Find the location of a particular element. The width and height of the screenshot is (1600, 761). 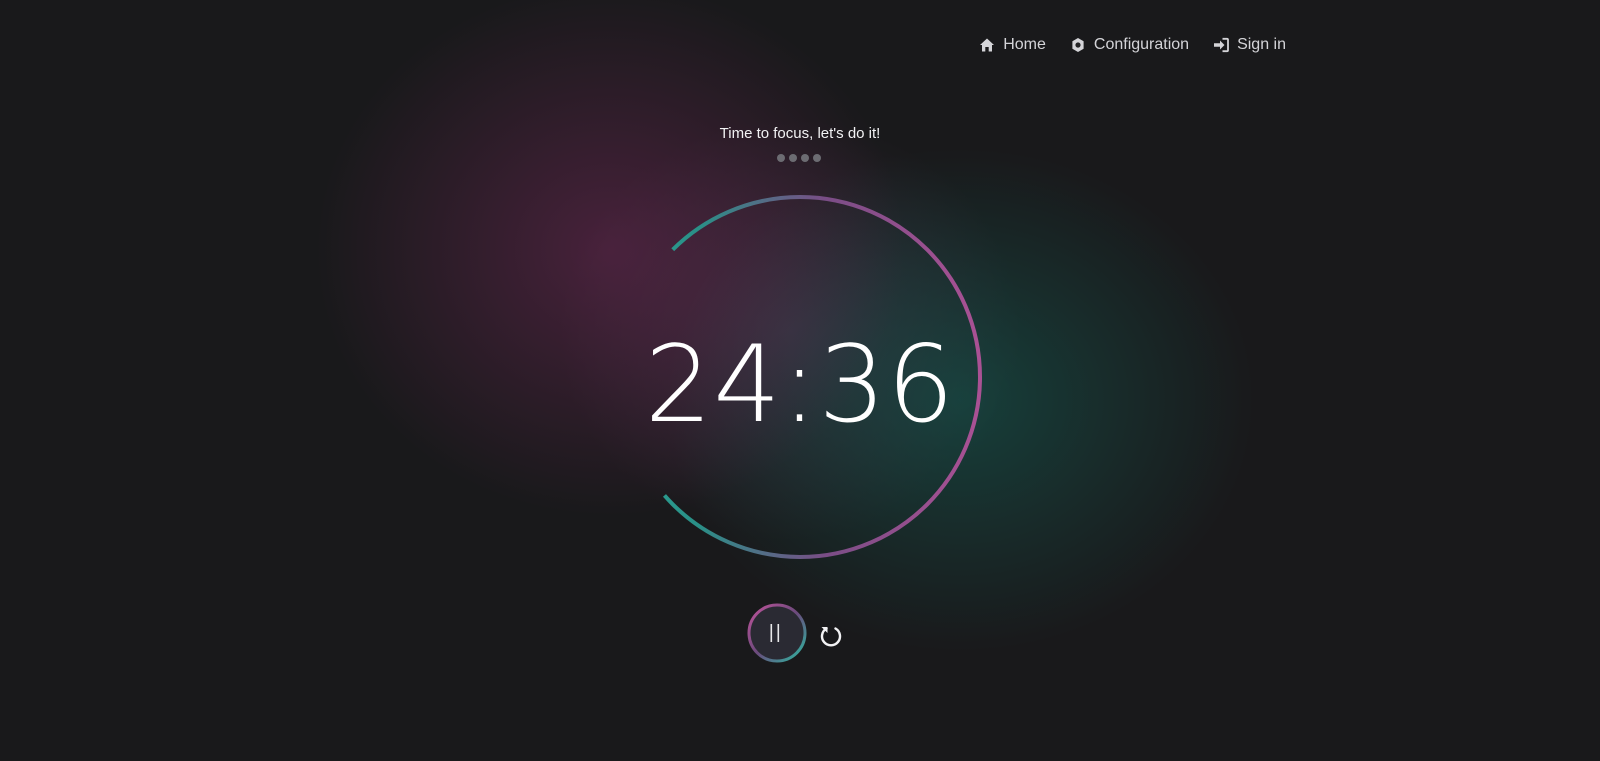

home-icon is located at coordinates (987, 45).